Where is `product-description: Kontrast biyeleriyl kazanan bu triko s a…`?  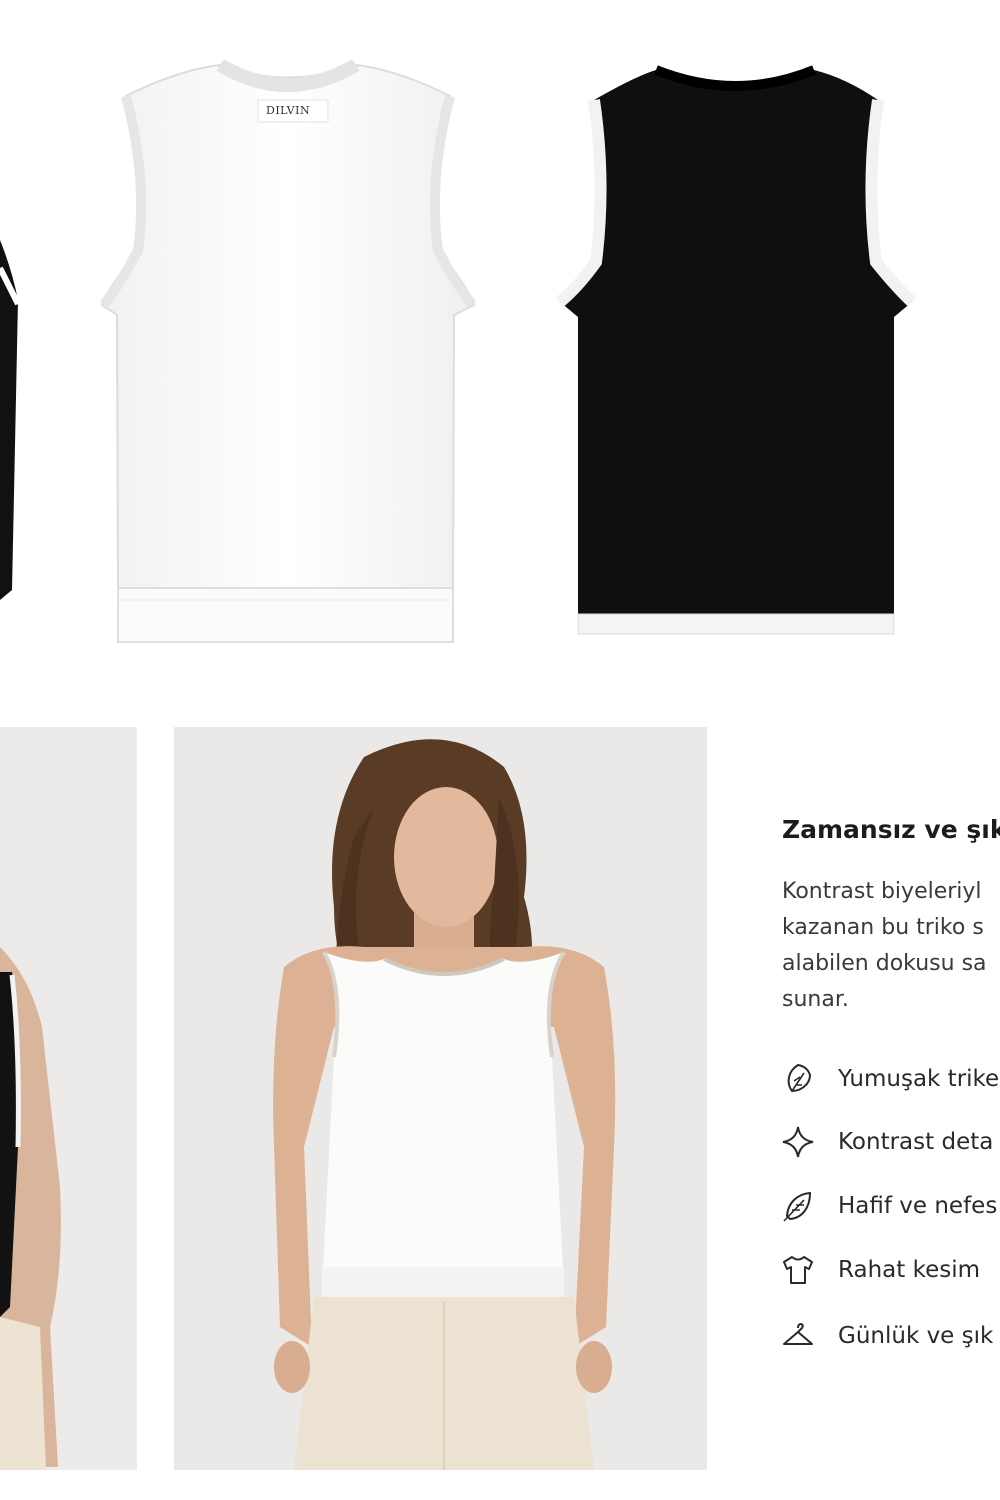
product-description: Kontrast biyeleriyl kazanan bu triko s a… is located at coordinates (891, 946).